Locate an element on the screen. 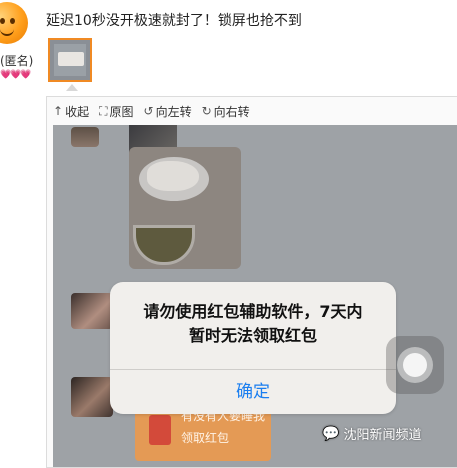 The image size is (457, 468). expand-icon: ⛶ is located at coordinates (103, 110).